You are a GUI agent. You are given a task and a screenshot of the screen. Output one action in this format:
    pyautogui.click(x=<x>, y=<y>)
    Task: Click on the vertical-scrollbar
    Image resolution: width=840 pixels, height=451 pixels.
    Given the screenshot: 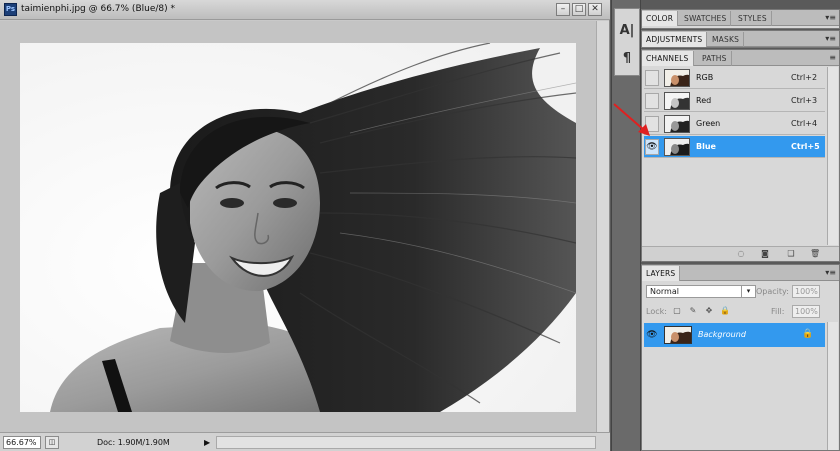 What is the action you would take?
    pyautogui.click(x=602, y=226)
    